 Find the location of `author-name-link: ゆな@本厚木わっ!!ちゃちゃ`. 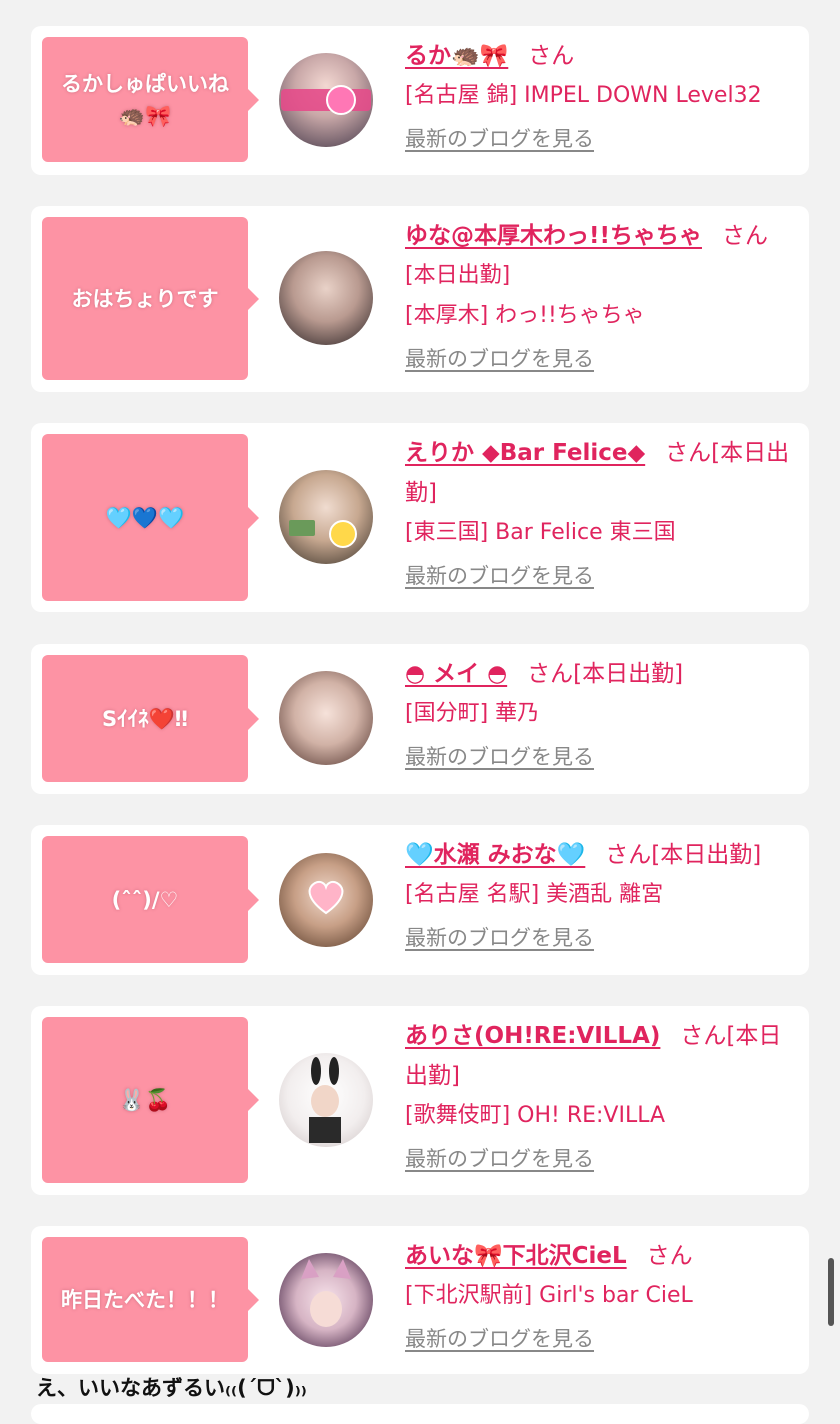

author-name-link: ゆな@本厚木わっ!!ちゃちゃ is located at coordinates (553, 236).